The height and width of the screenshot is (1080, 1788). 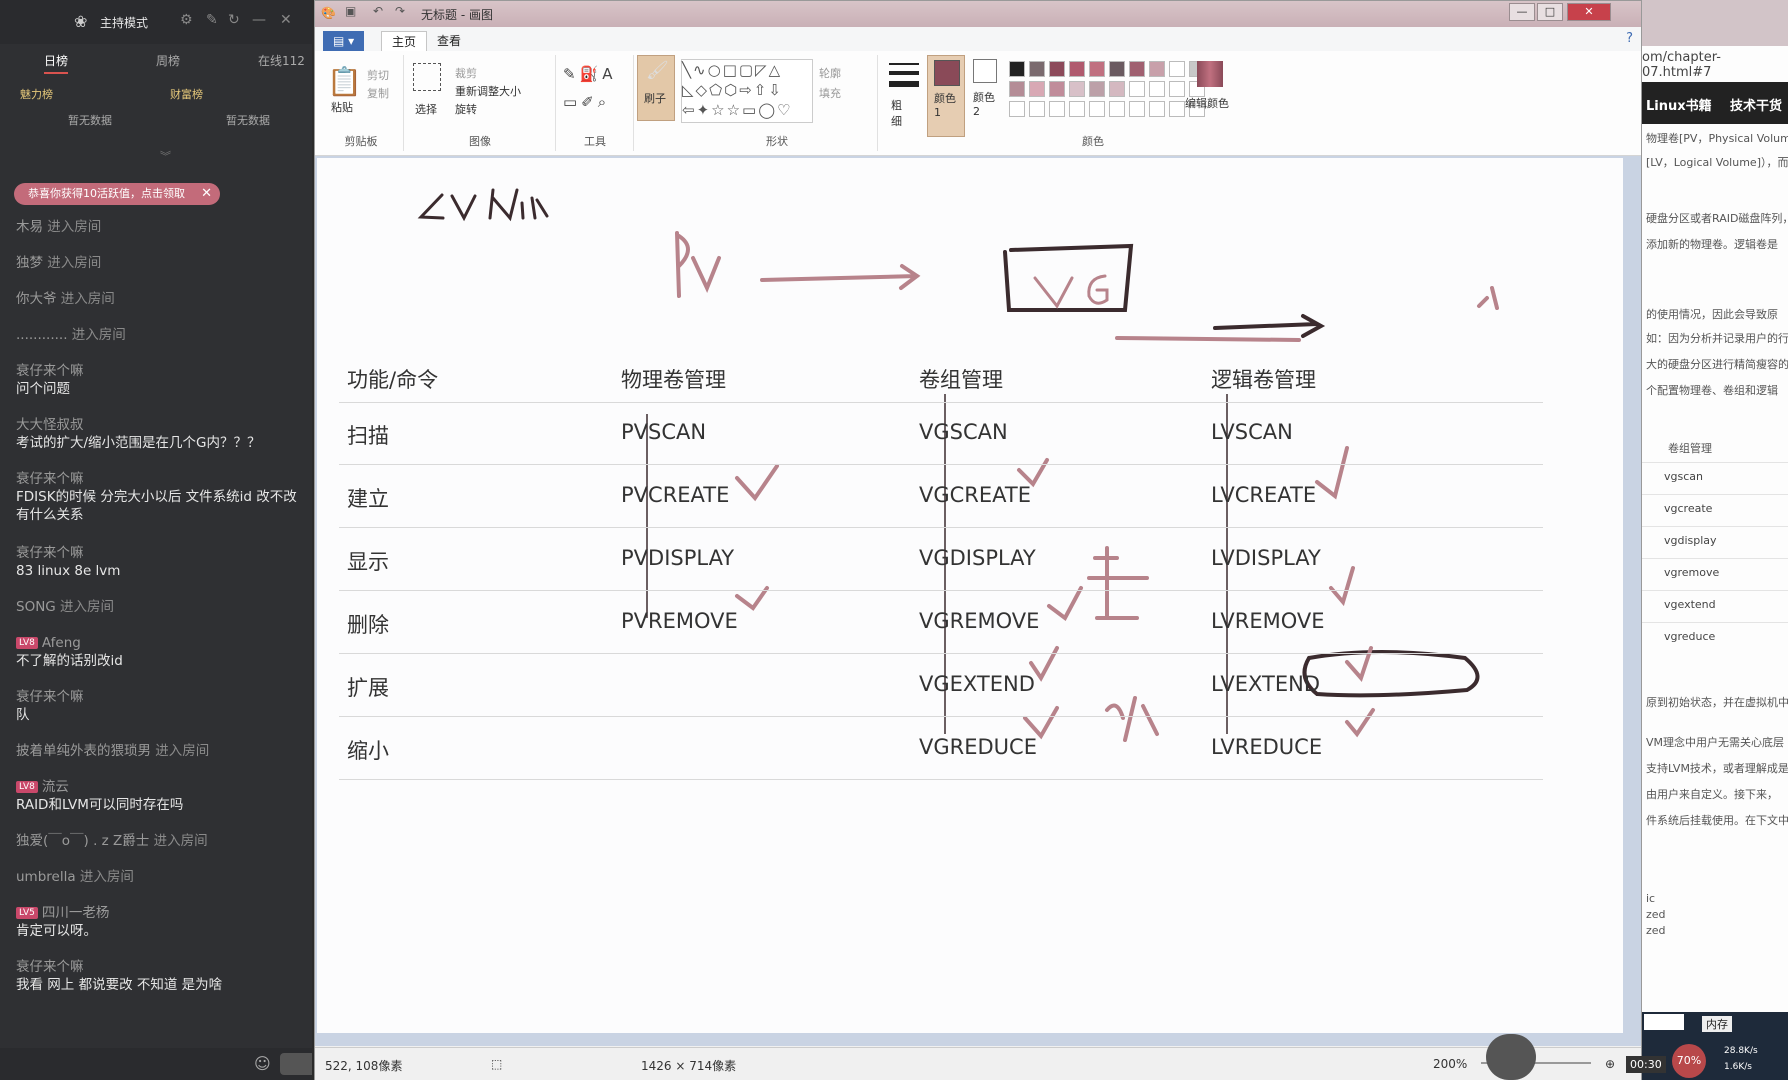 What do you see at coordinates (186, 94) in the screenshot?
I see `wealth-rank-label: 财富榜` at bounding box center [186, 94].